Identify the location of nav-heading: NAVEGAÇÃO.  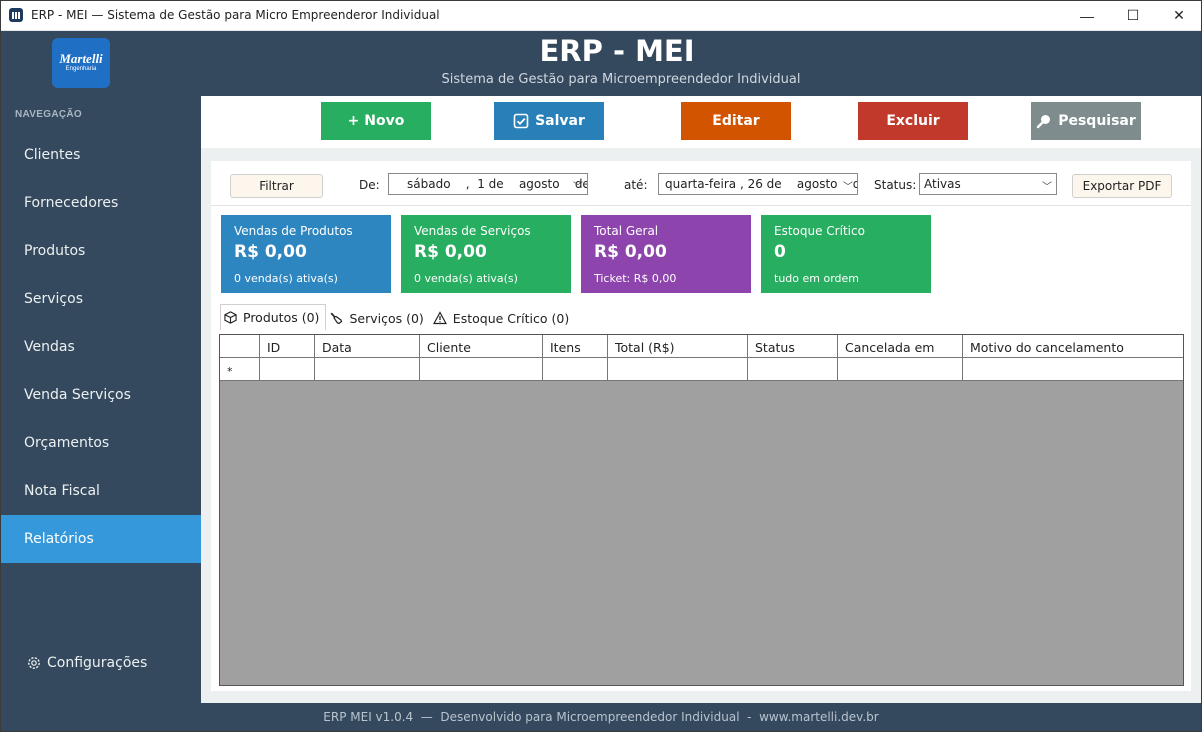
(48, 114).